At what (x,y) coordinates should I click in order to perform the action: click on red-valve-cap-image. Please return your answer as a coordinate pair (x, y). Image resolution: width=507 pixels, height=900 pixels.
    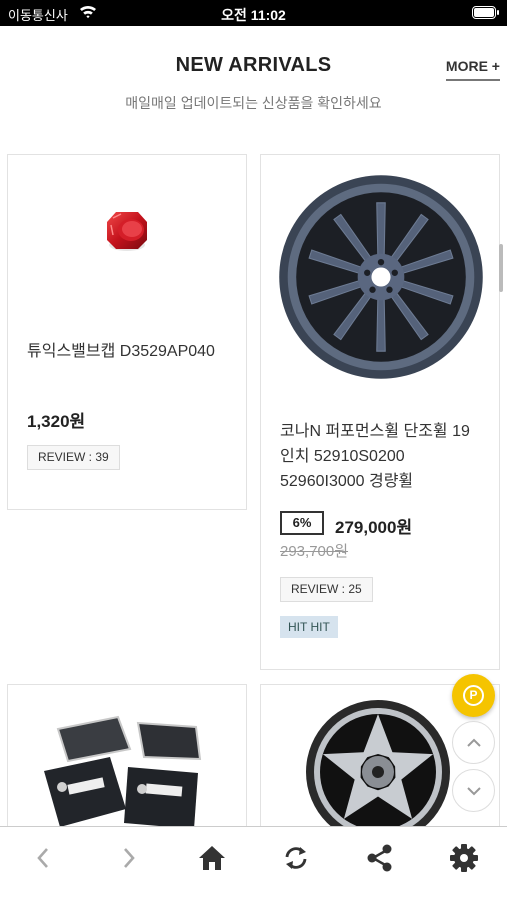
    Looking at the image, I should click on (127, 231).